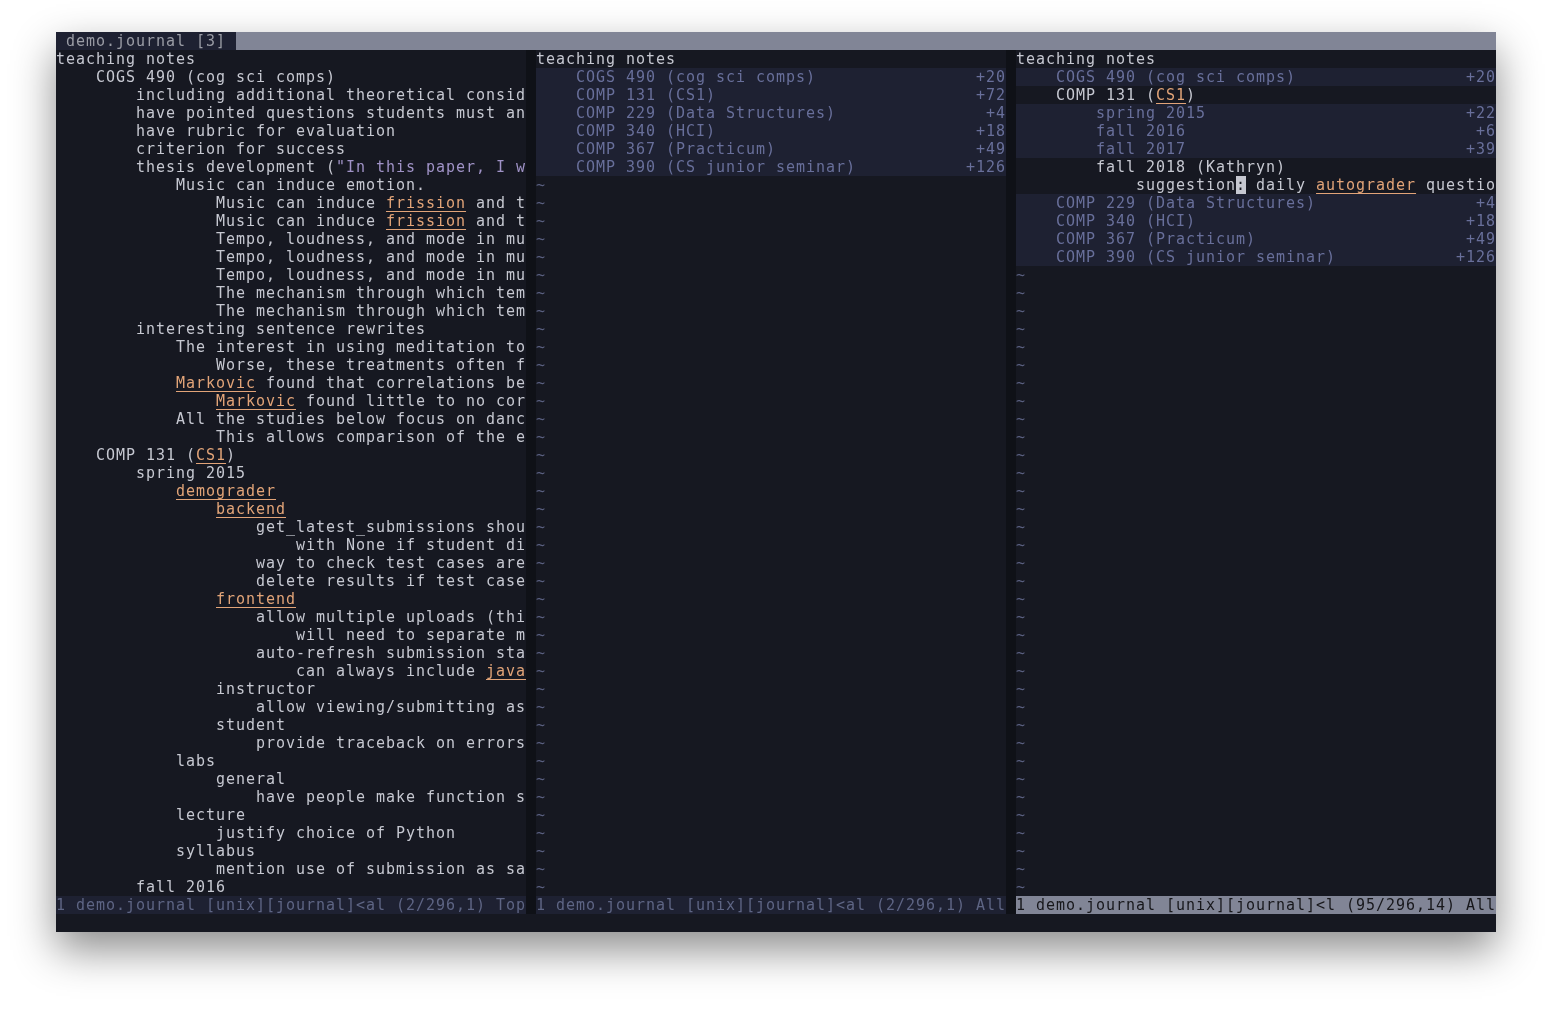  Describe the element at coordinates (251, 509) in the screenshot. I see `link-text: backend` at that location.